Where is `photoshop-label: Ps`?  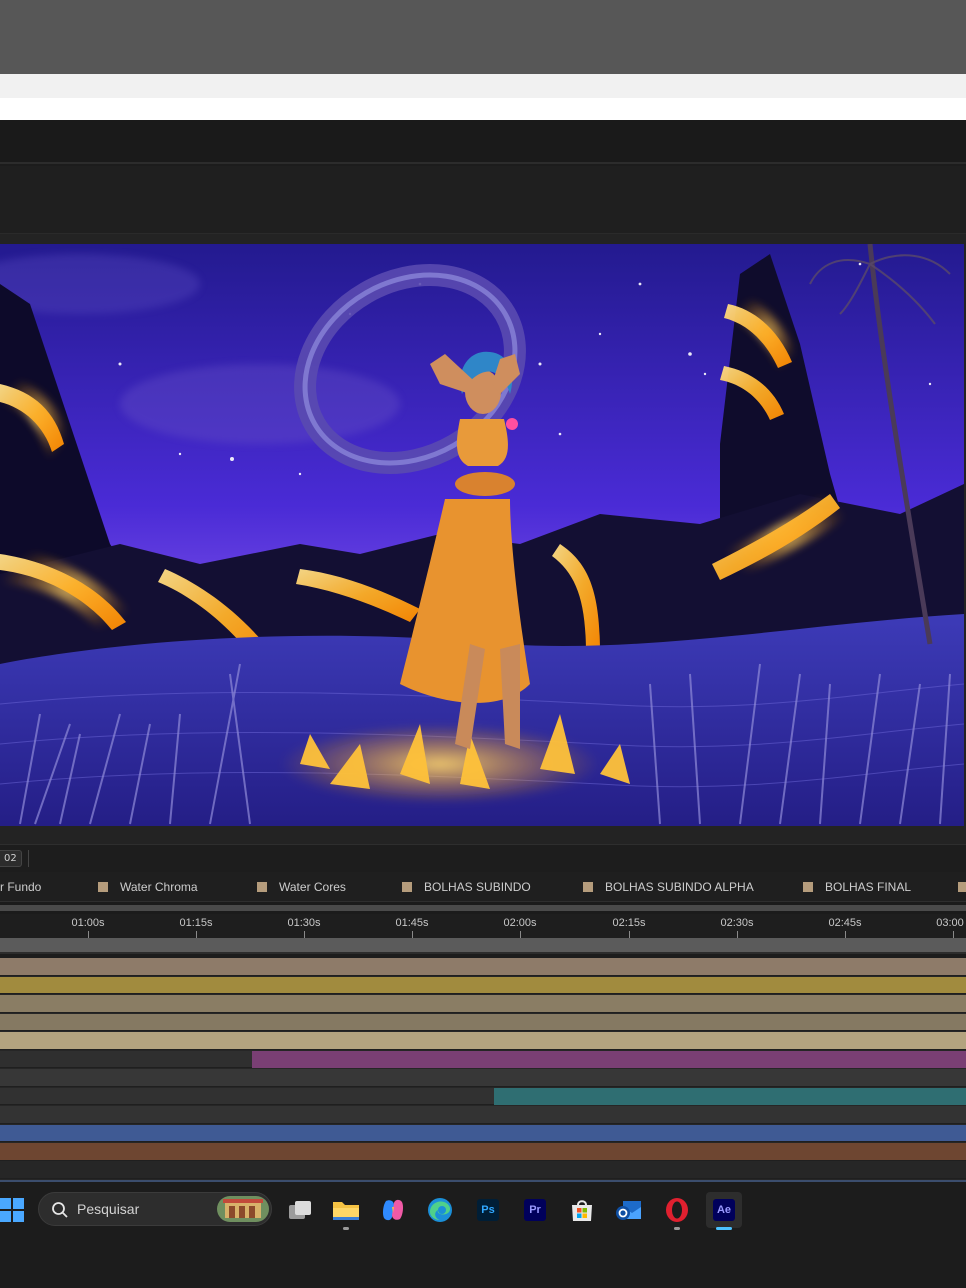 photoshop-label: Ps is located at coordinates (488, 1210).